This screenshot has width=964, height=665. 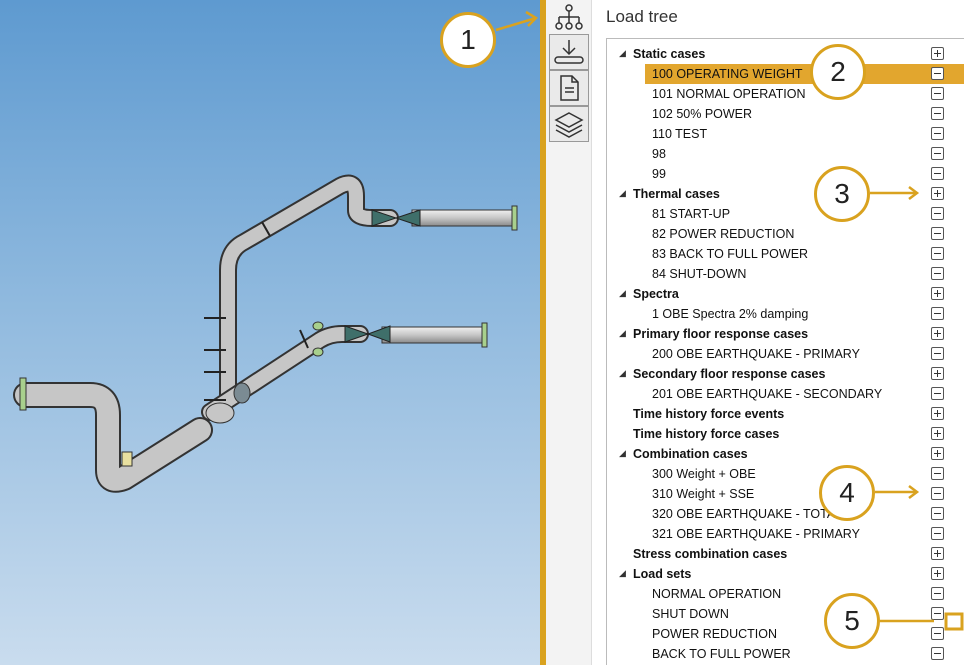 I want to click on callout-1: 1, so click(x=468, y=40).